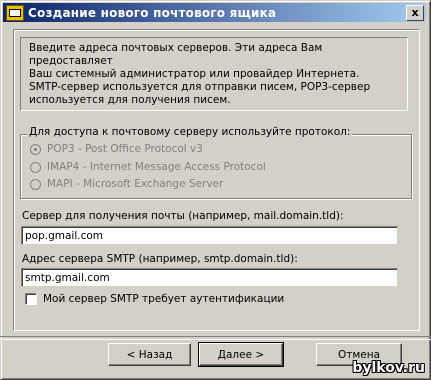 The width and height of the screenshot is (431, 380). I want to click on window-title: Создание нового почтового ящика, so click(152, 12).